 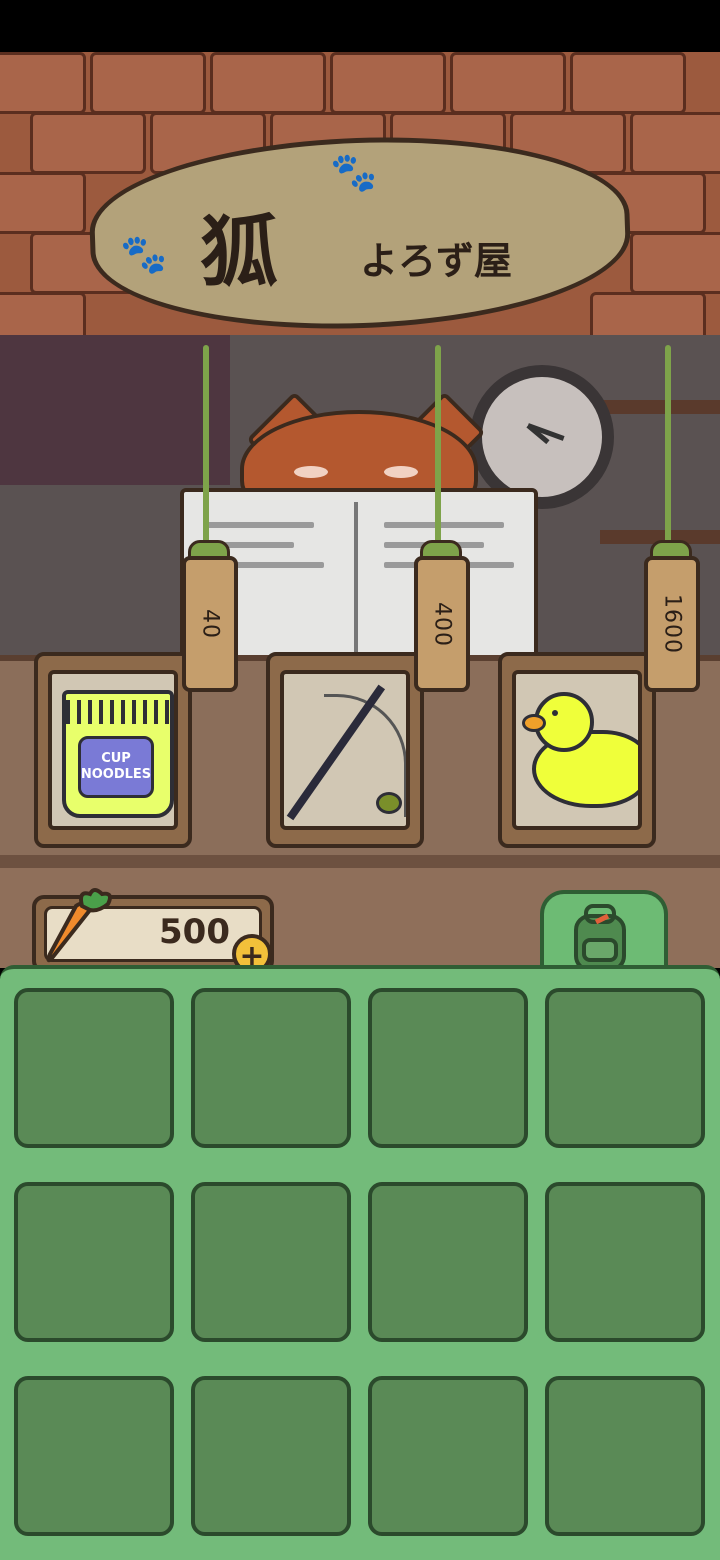 I want to click on cup-noodles-label: CUP NOODLES, so click(x=116, y=767).